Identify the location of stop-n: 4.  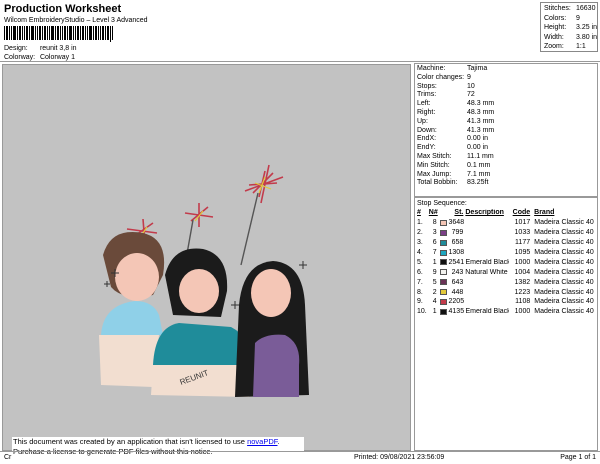
(434, 302).